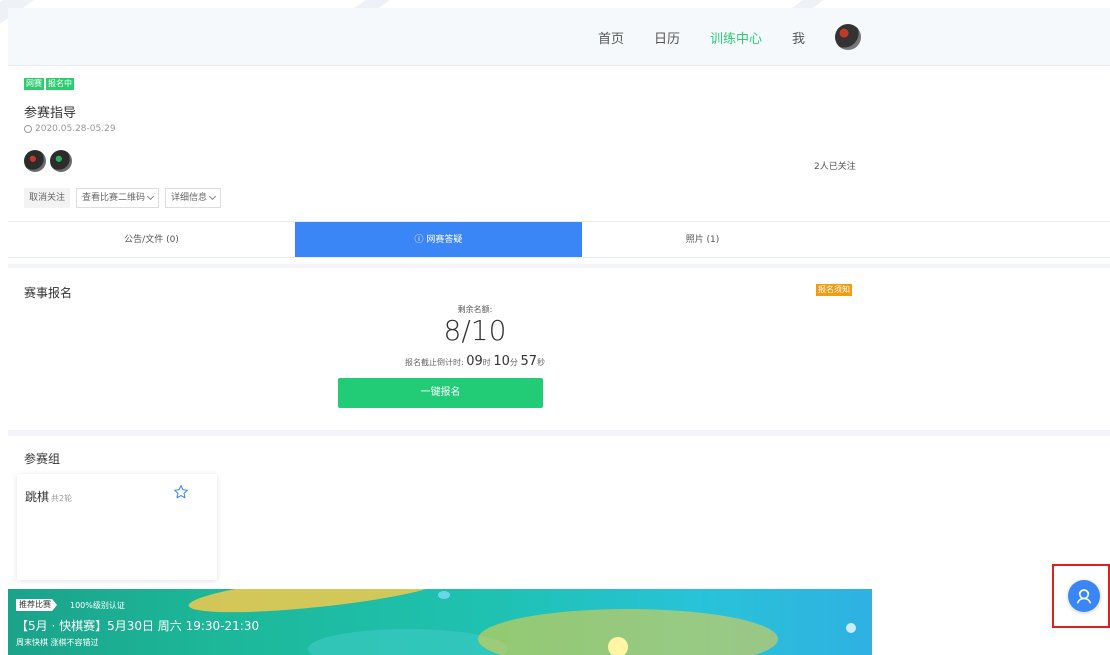 This screenshot has width=1110, height=655. I want to click on tab-announcements: 公告/文件 (0), so click(151, 239).